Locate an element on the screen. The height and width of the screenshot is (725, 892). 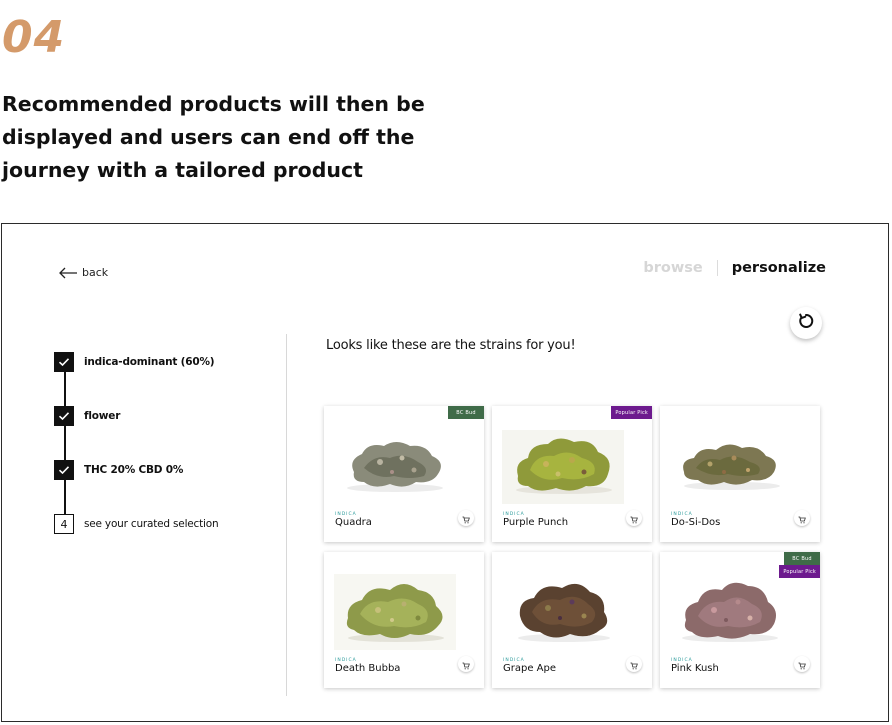
product-card: Popular Pick INDICA Purple Punch is located at coordinates (572, 474).